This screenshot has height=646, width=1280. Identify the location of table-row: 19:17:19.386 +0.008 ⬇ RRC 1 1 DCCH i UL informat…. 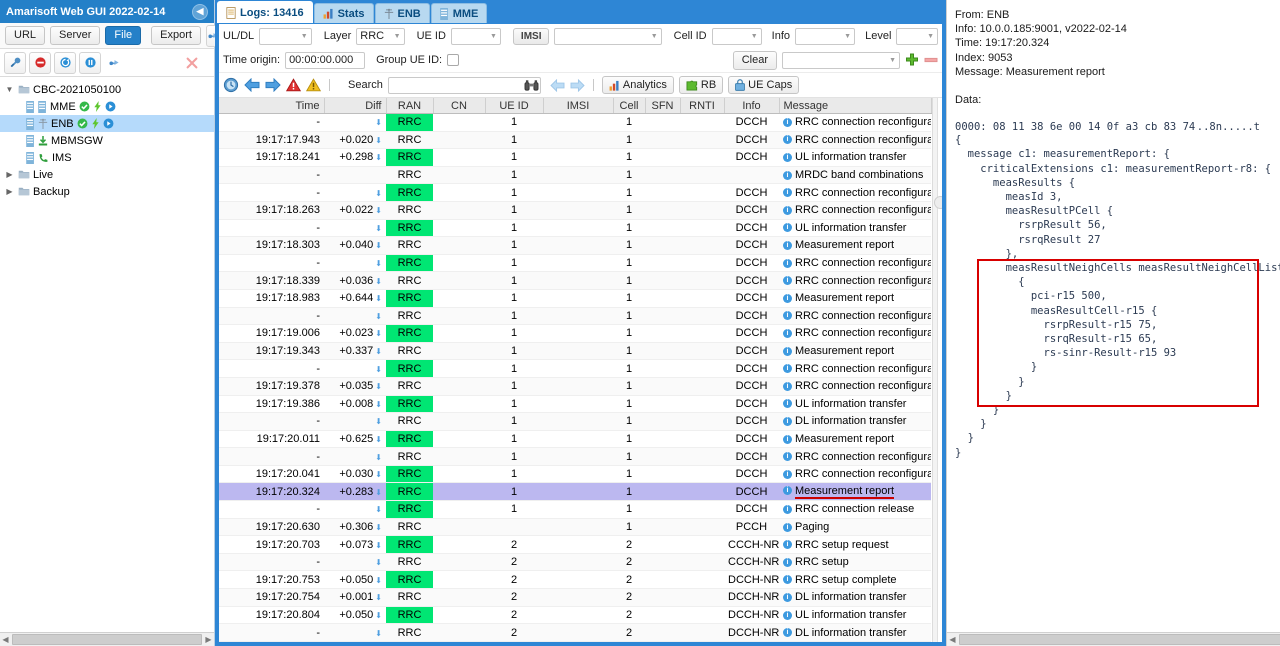
(575, 404).